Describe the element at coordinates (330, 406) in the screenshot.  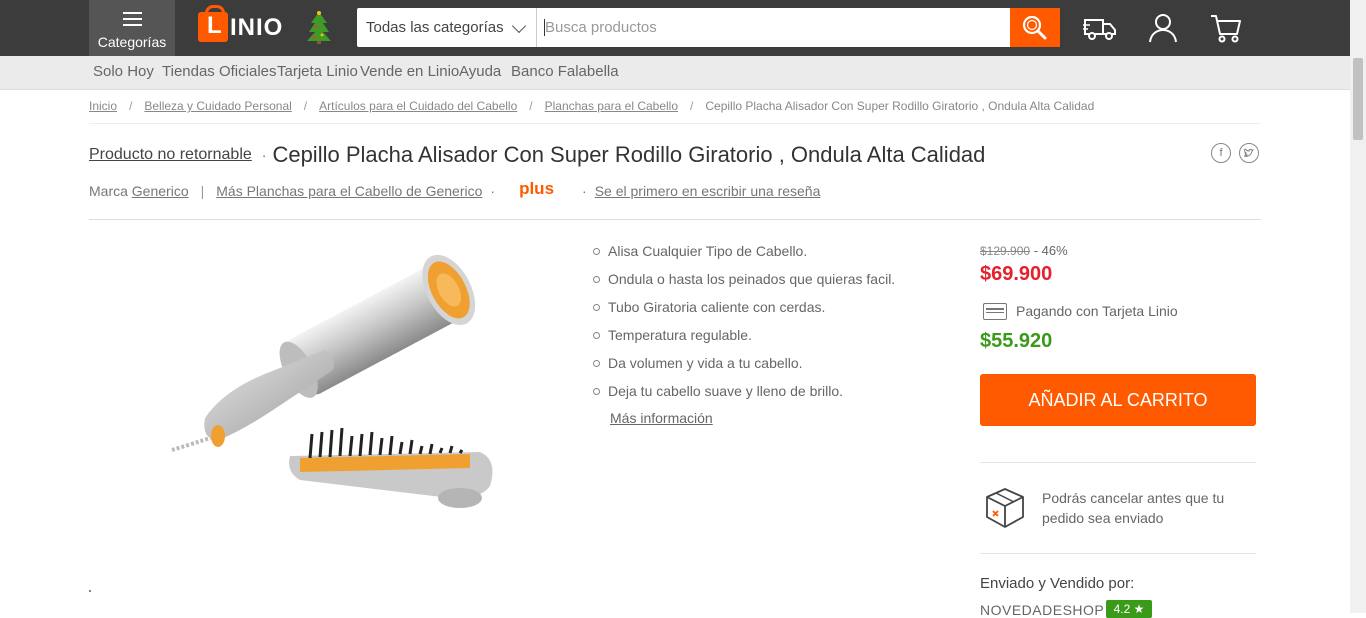
I see `product-image` at that location.